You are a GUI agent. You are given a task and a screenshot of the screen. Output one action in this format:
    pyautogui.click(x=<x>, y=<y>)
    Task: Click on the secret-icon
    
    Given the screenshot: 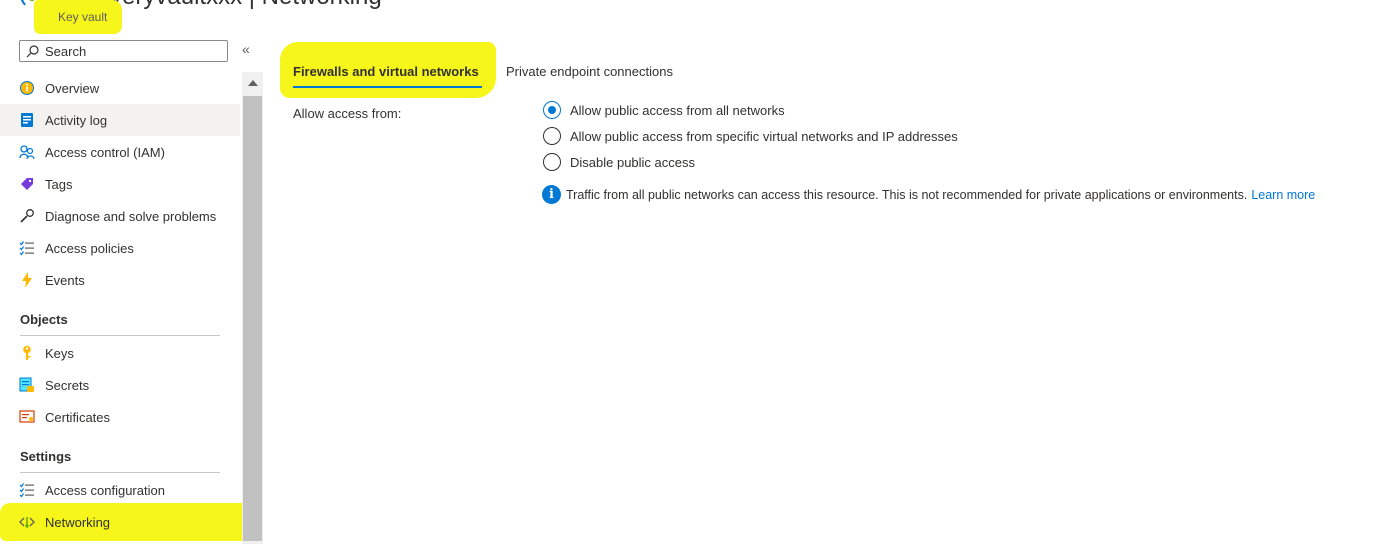 What is the action you would take?
    pyautogui.click(x=27, y=385)
    